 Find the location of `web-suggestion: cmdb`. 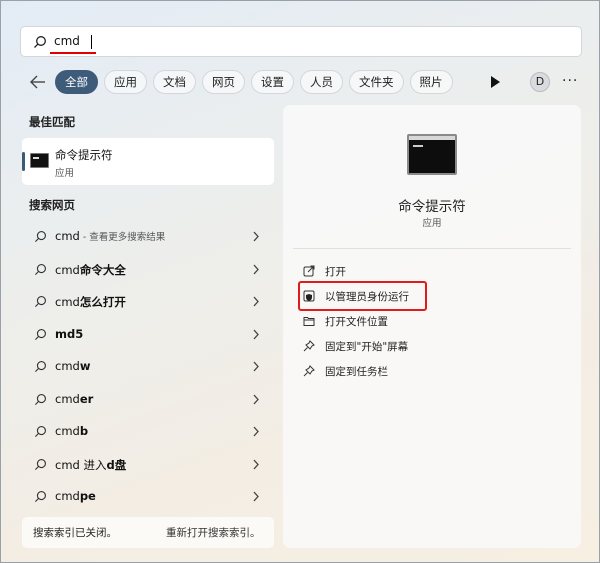

web-suggestion: cmdb is located at coordinates (148, 431).